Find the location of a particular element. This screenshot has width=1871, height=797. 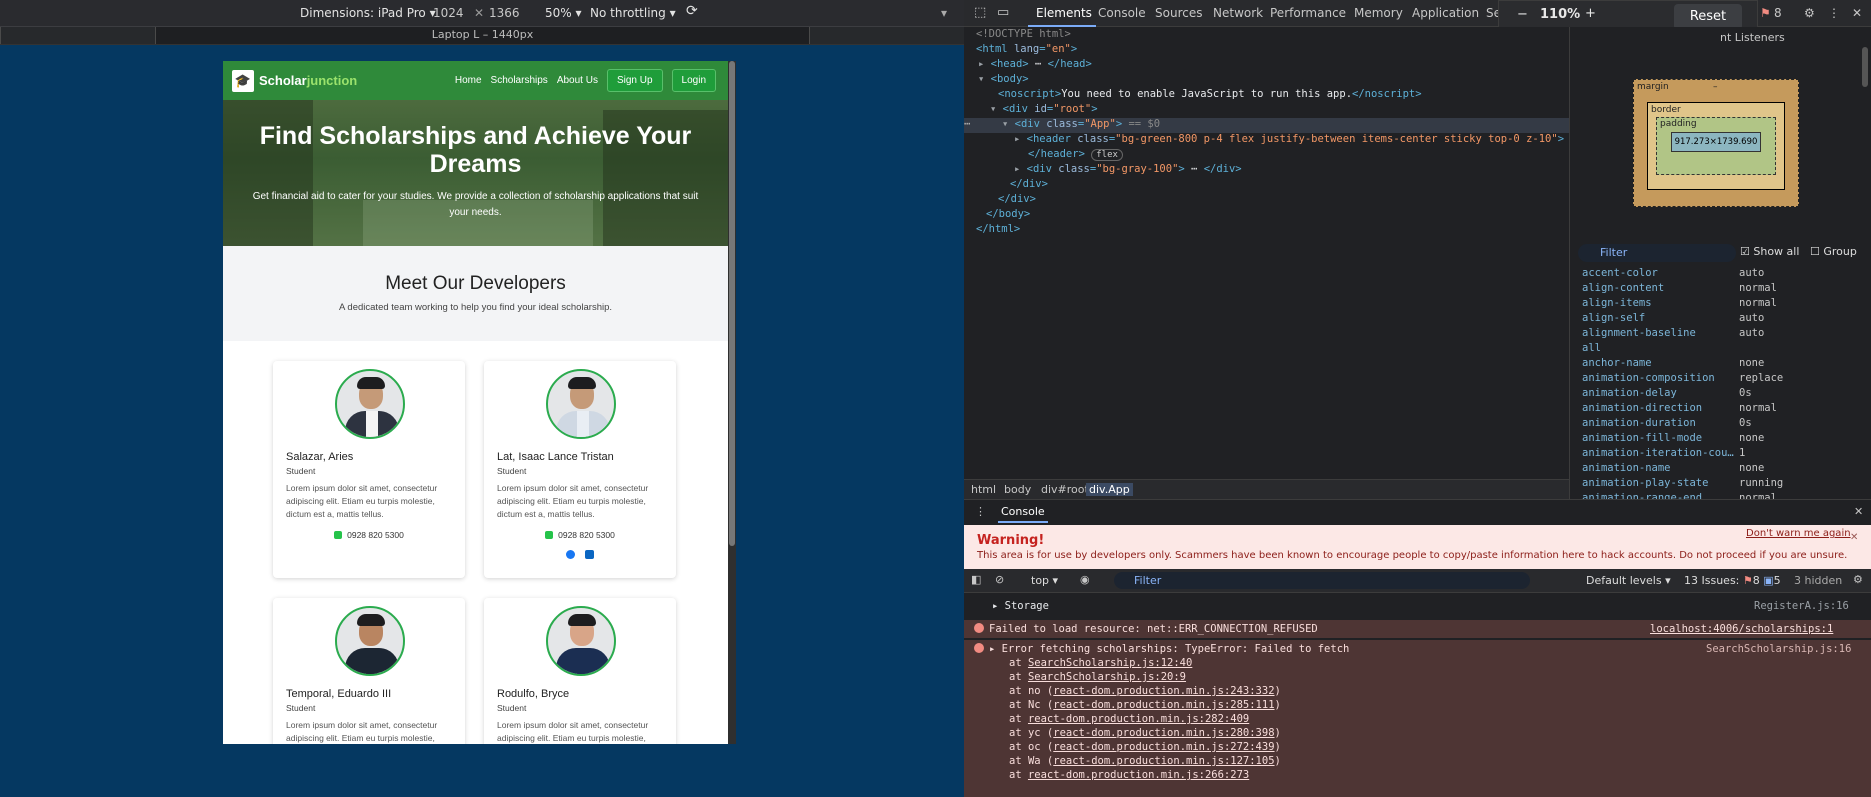

group-checkbox: ☐ Group is located at coordinates (1833, 251).